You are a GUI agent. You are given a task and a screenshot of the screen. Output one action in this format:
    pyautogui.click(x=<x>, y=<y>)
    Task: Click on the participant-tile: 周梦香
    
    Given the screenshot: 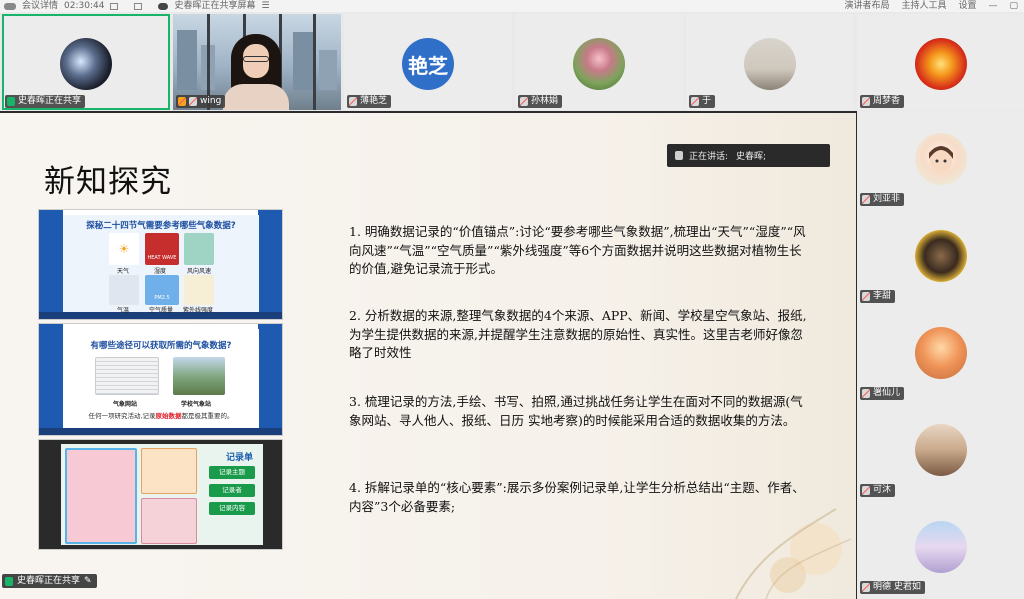 What is the action you would take?
    pyautogui.click(x=940, y=62)
    